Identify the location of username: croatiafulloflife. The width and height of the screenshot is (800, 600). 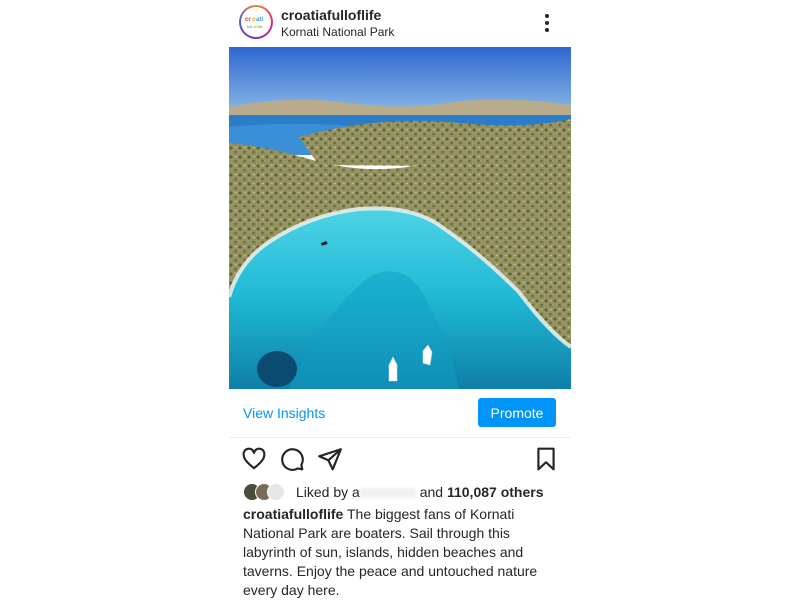
(331, 15).